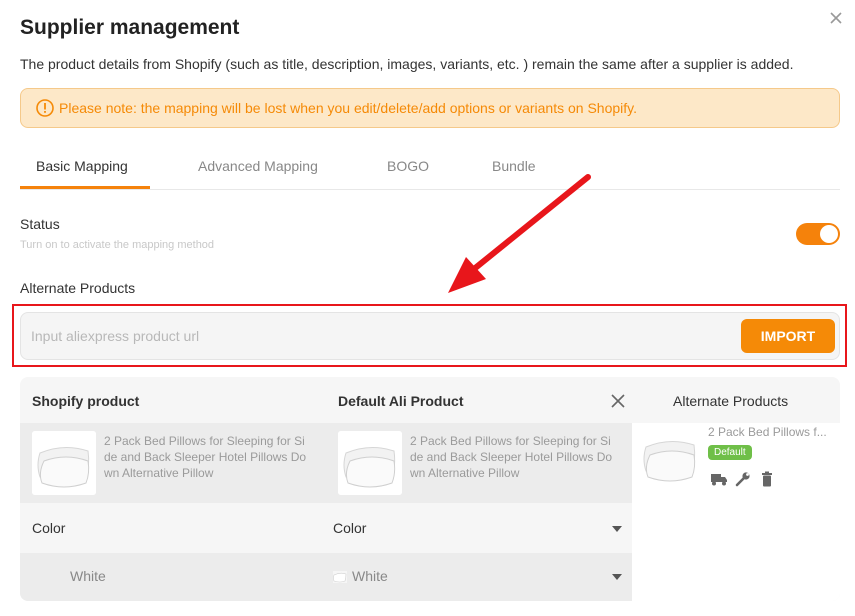  I want to click on tab-advanced-mapping: Advanced Mapping, so click(258, 166).